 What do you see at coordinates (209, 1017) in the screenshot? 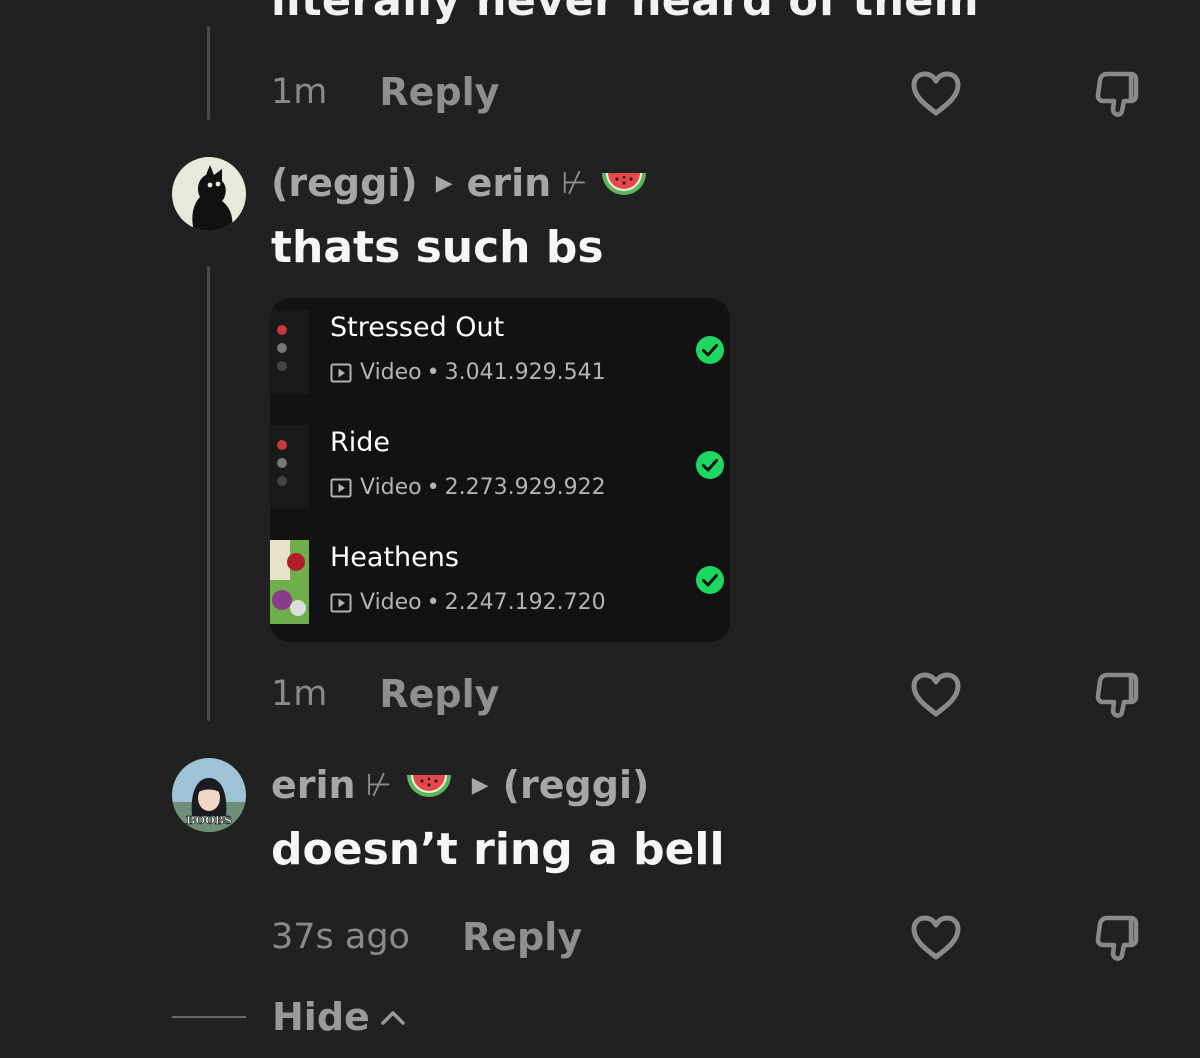
I see `divider` at bounding box center [209, 1017].